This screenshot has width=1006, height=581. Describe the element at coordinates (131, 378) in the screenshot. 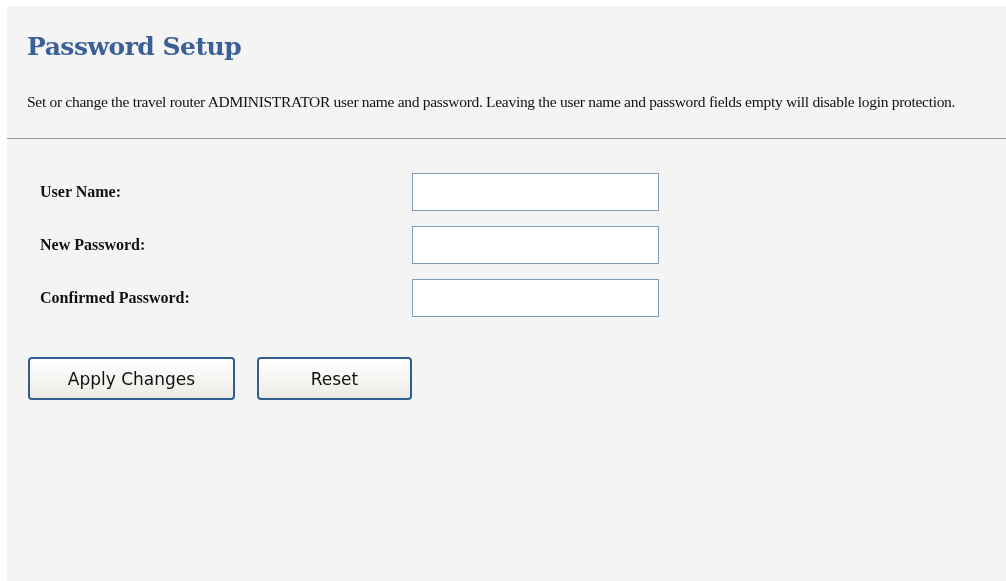

I see `form-button: Apply Changes` at that location.